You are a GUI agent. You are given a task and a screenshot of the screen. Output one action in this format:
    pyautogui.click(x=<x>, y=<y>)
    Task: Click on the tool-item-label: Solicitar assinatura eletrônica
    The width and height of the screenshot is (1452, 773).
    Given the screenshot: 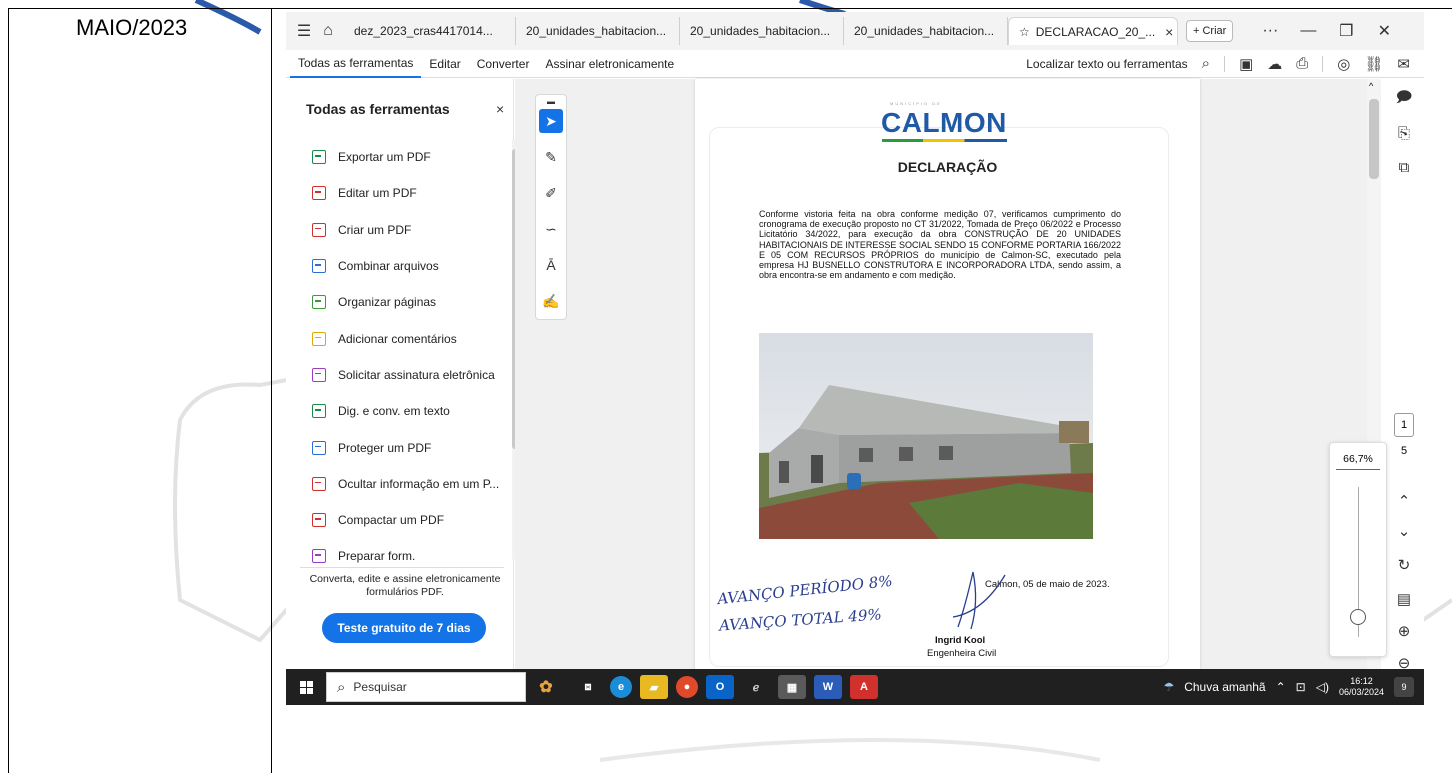 What is the action you would take?
    pyautogui.click(x=416, y=374)
    